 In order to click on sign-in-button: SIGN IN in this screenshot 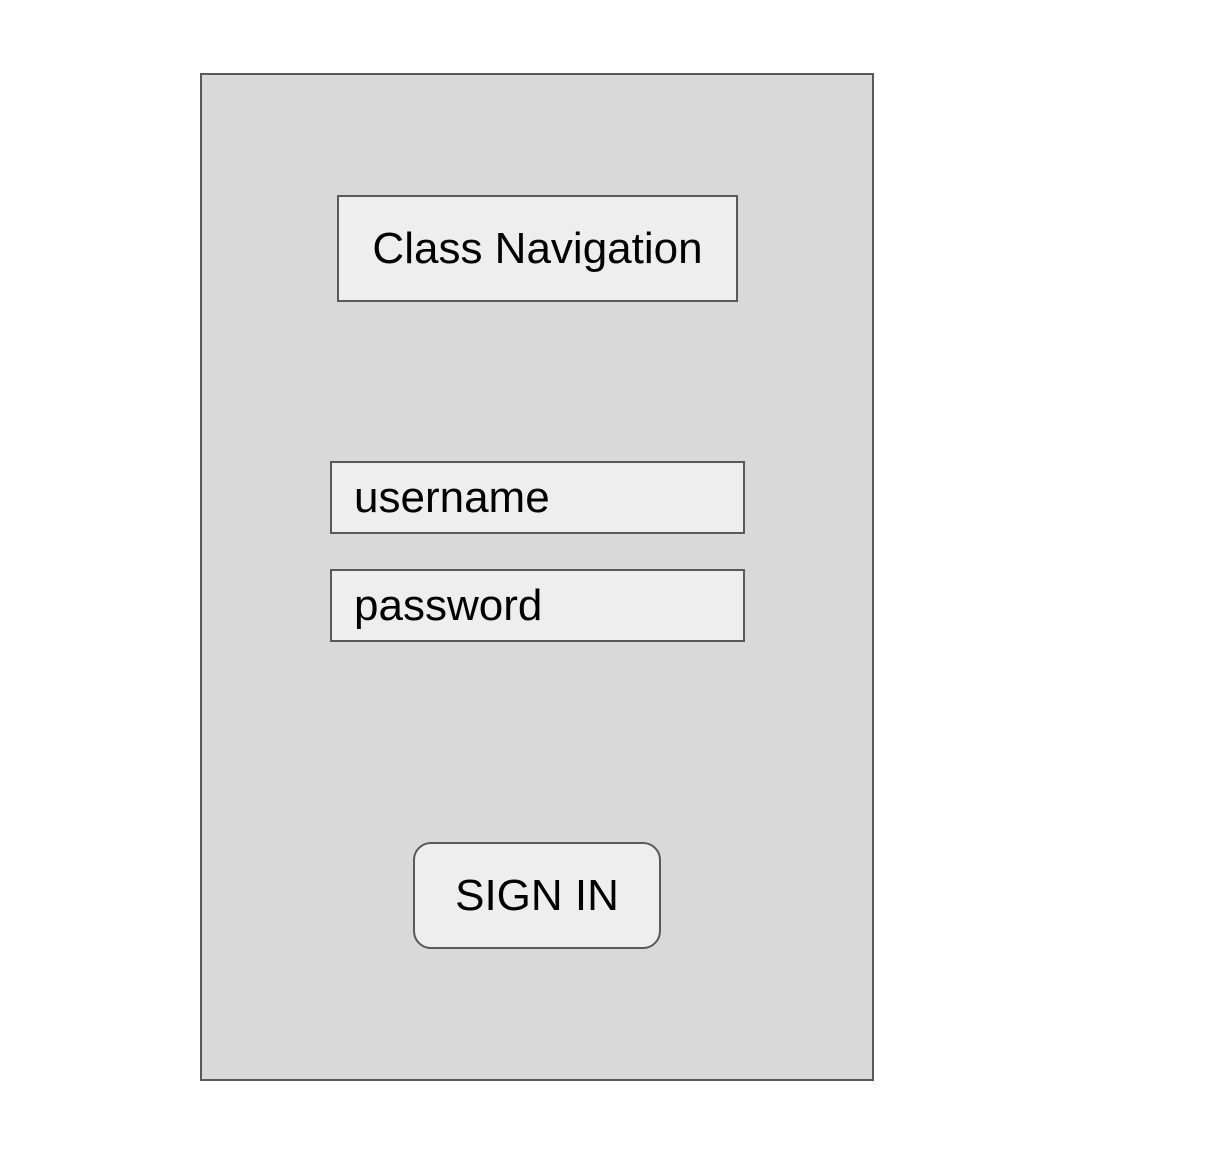, I will do `click(537, 895)`.